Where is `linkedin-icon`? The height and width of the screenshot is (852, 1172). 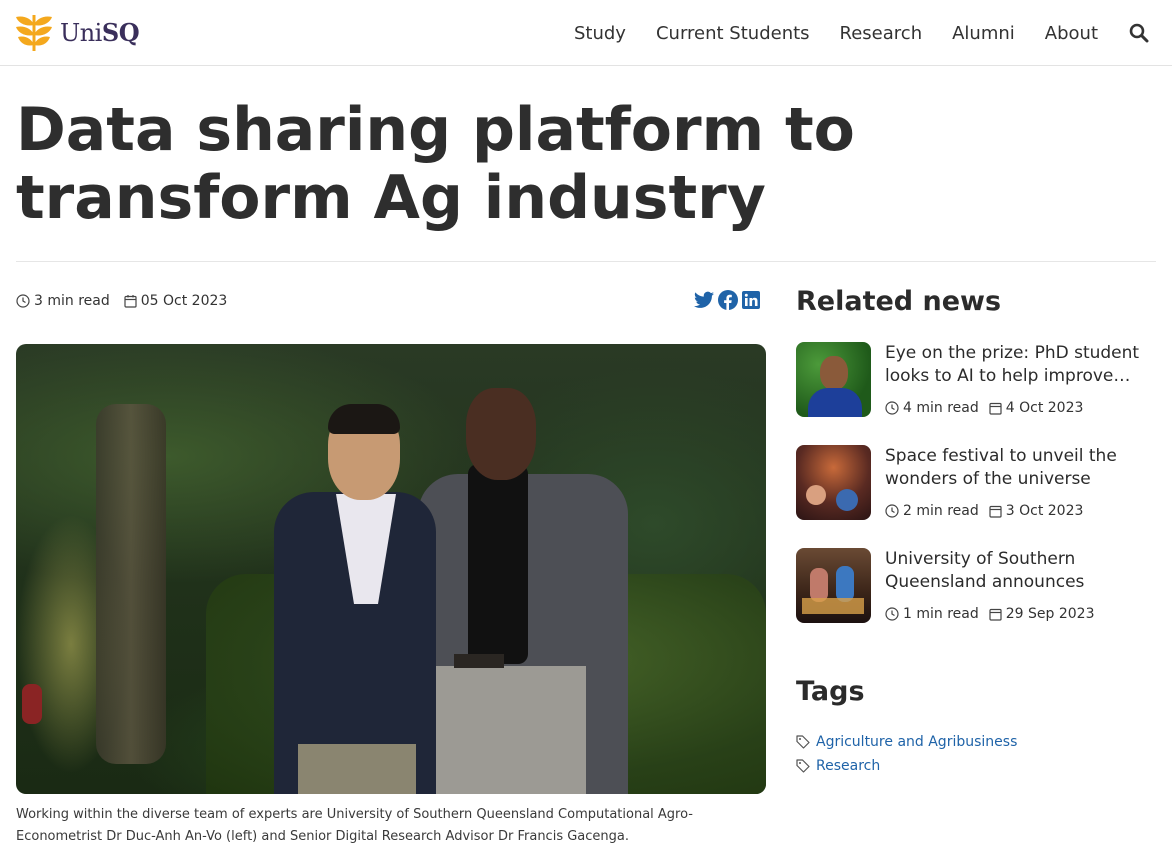 linkedin-icon is located at coordinates (751, 300).